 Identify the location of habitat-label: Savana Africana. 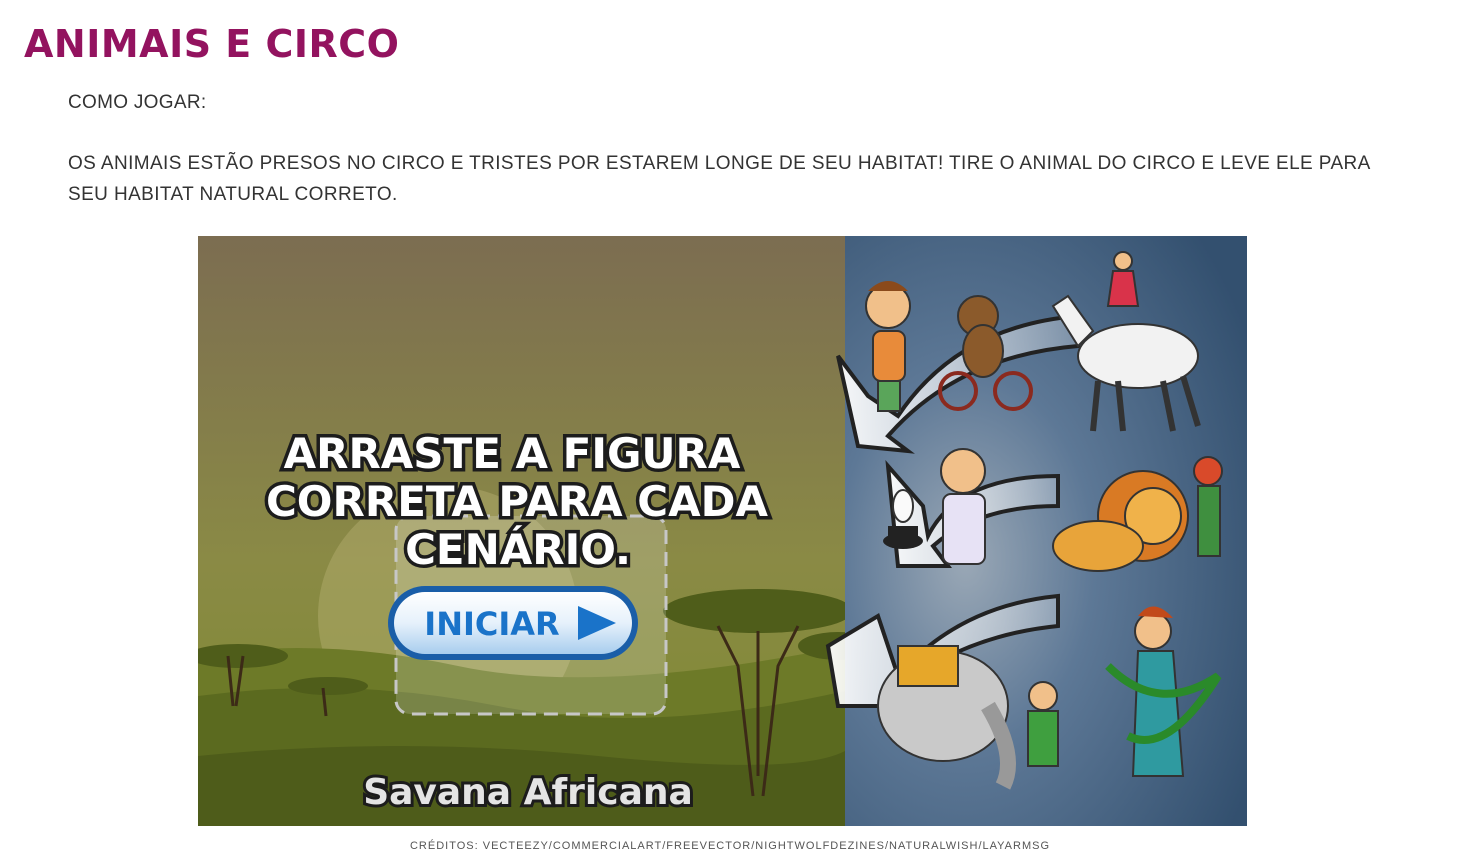
(528, 792).